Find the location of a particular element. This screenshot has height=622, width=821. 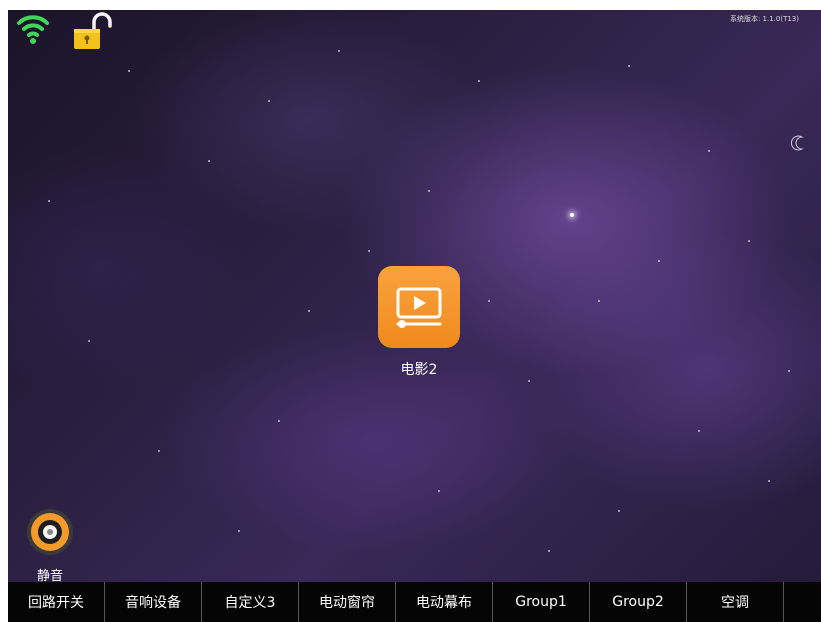

tab-air-conditioner: 空调 is located at coordinates (735, 602).